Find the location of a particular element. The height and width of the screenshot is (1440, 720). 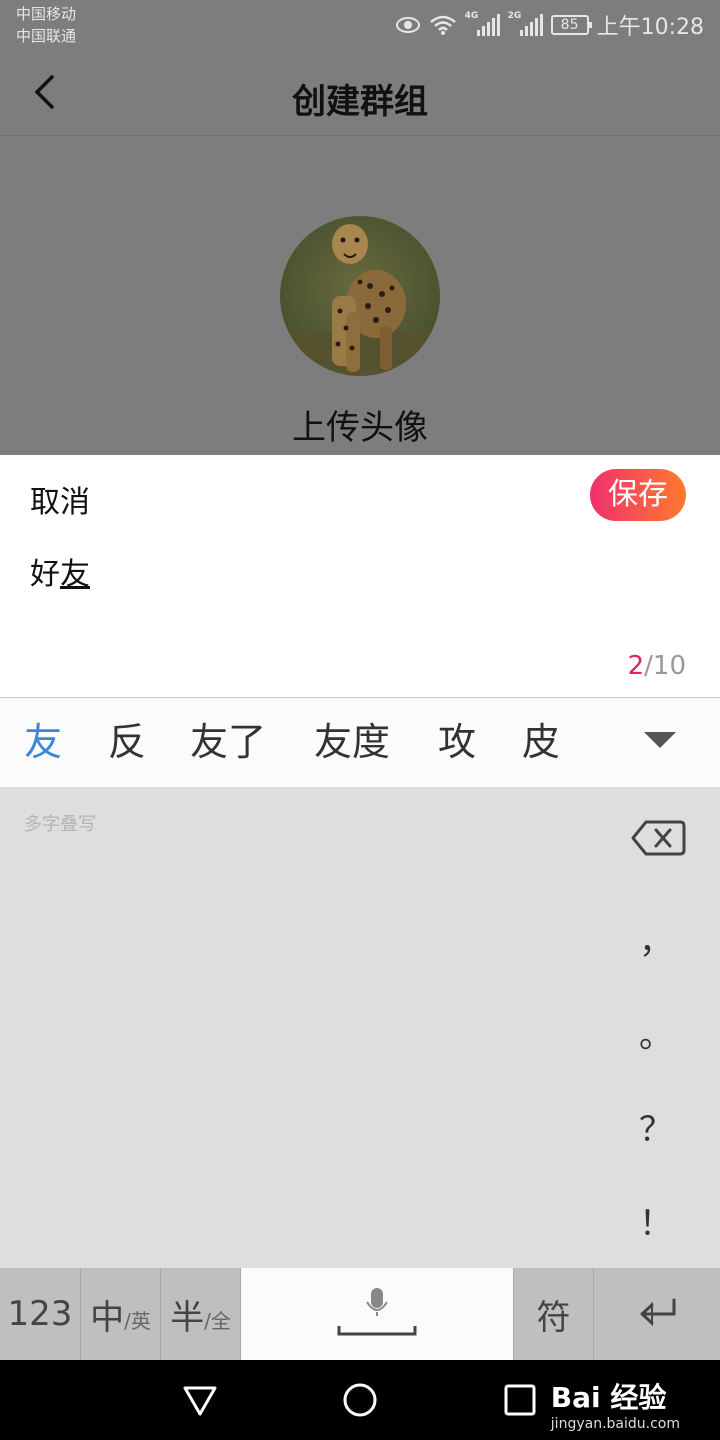

status-bar: 中国移动 中国联通 4G 2G 85 上午10:28 is located at coordinates (360, 27).